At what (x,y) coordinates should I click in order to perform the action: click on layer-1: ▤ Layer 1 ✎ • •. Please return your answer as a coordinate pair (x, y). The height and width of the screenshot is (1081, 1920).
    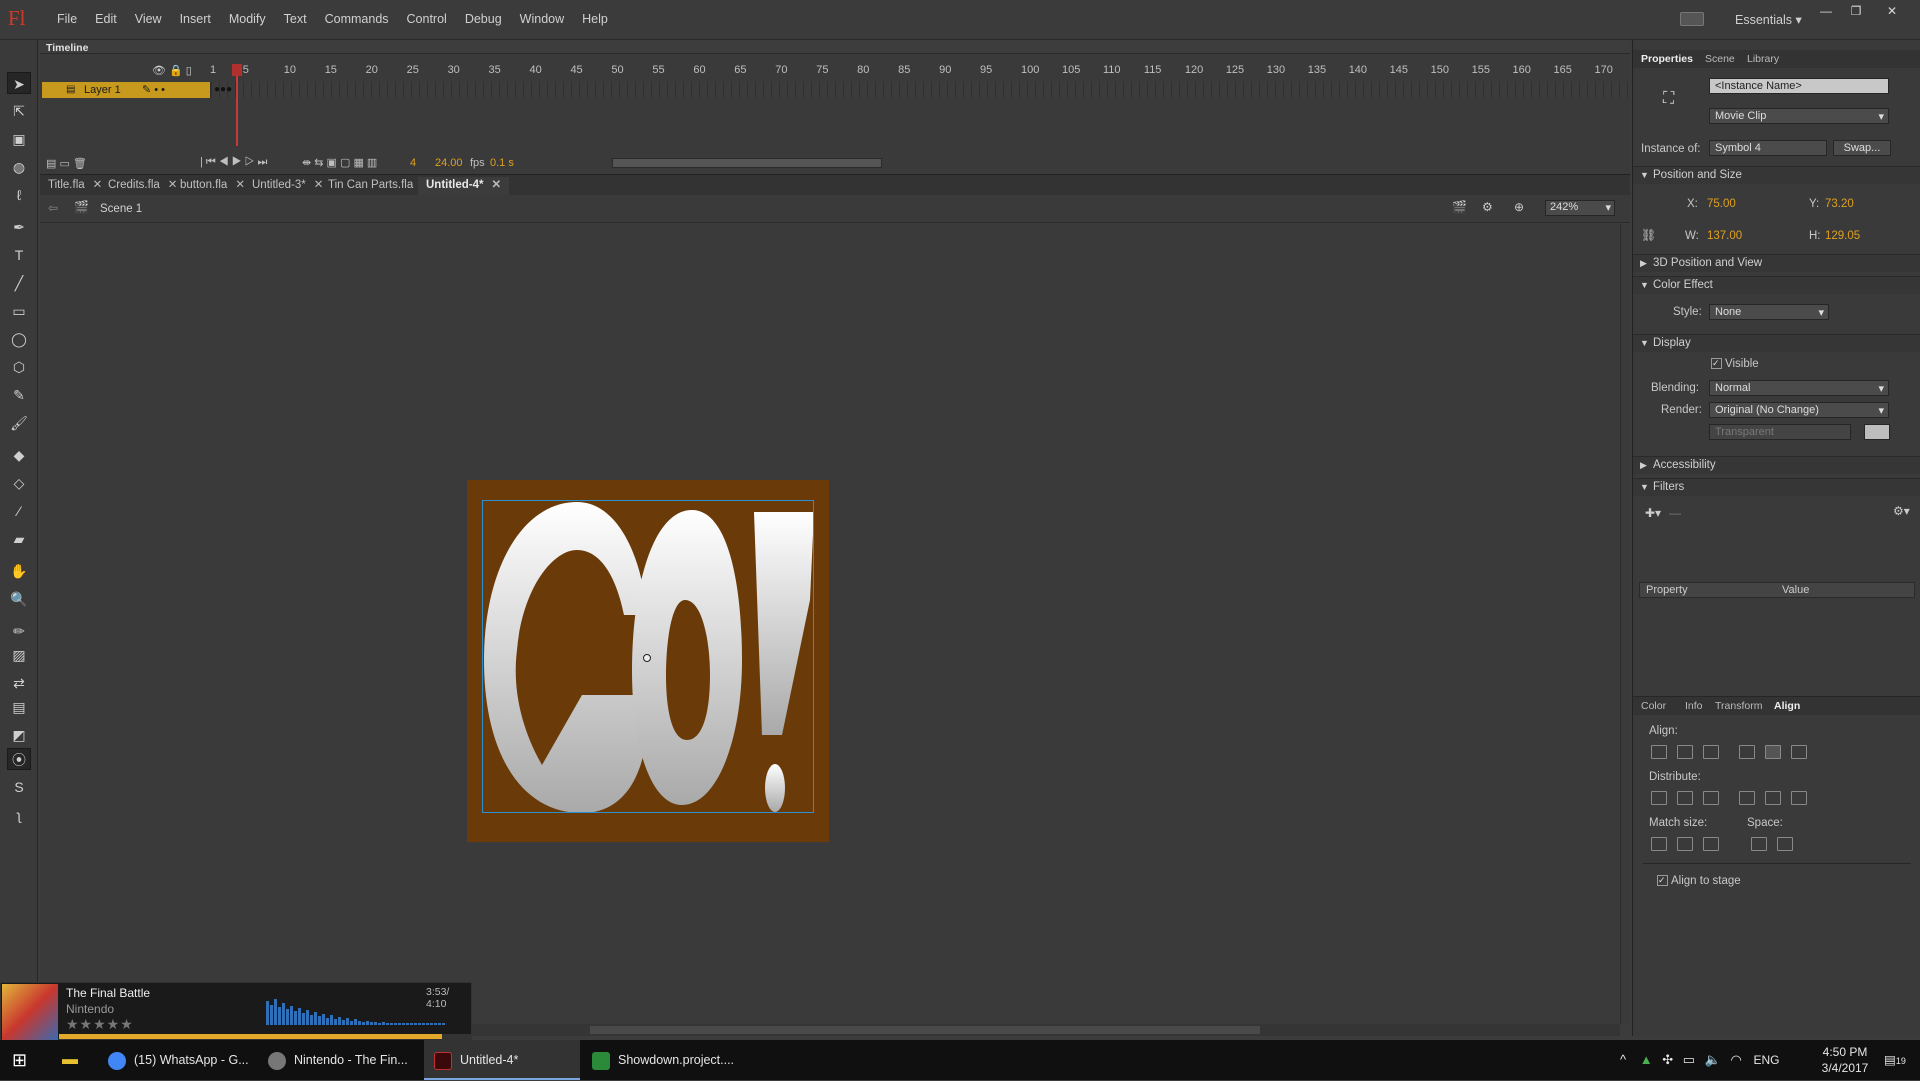
    Looking at the image, I should click on (126, 90).